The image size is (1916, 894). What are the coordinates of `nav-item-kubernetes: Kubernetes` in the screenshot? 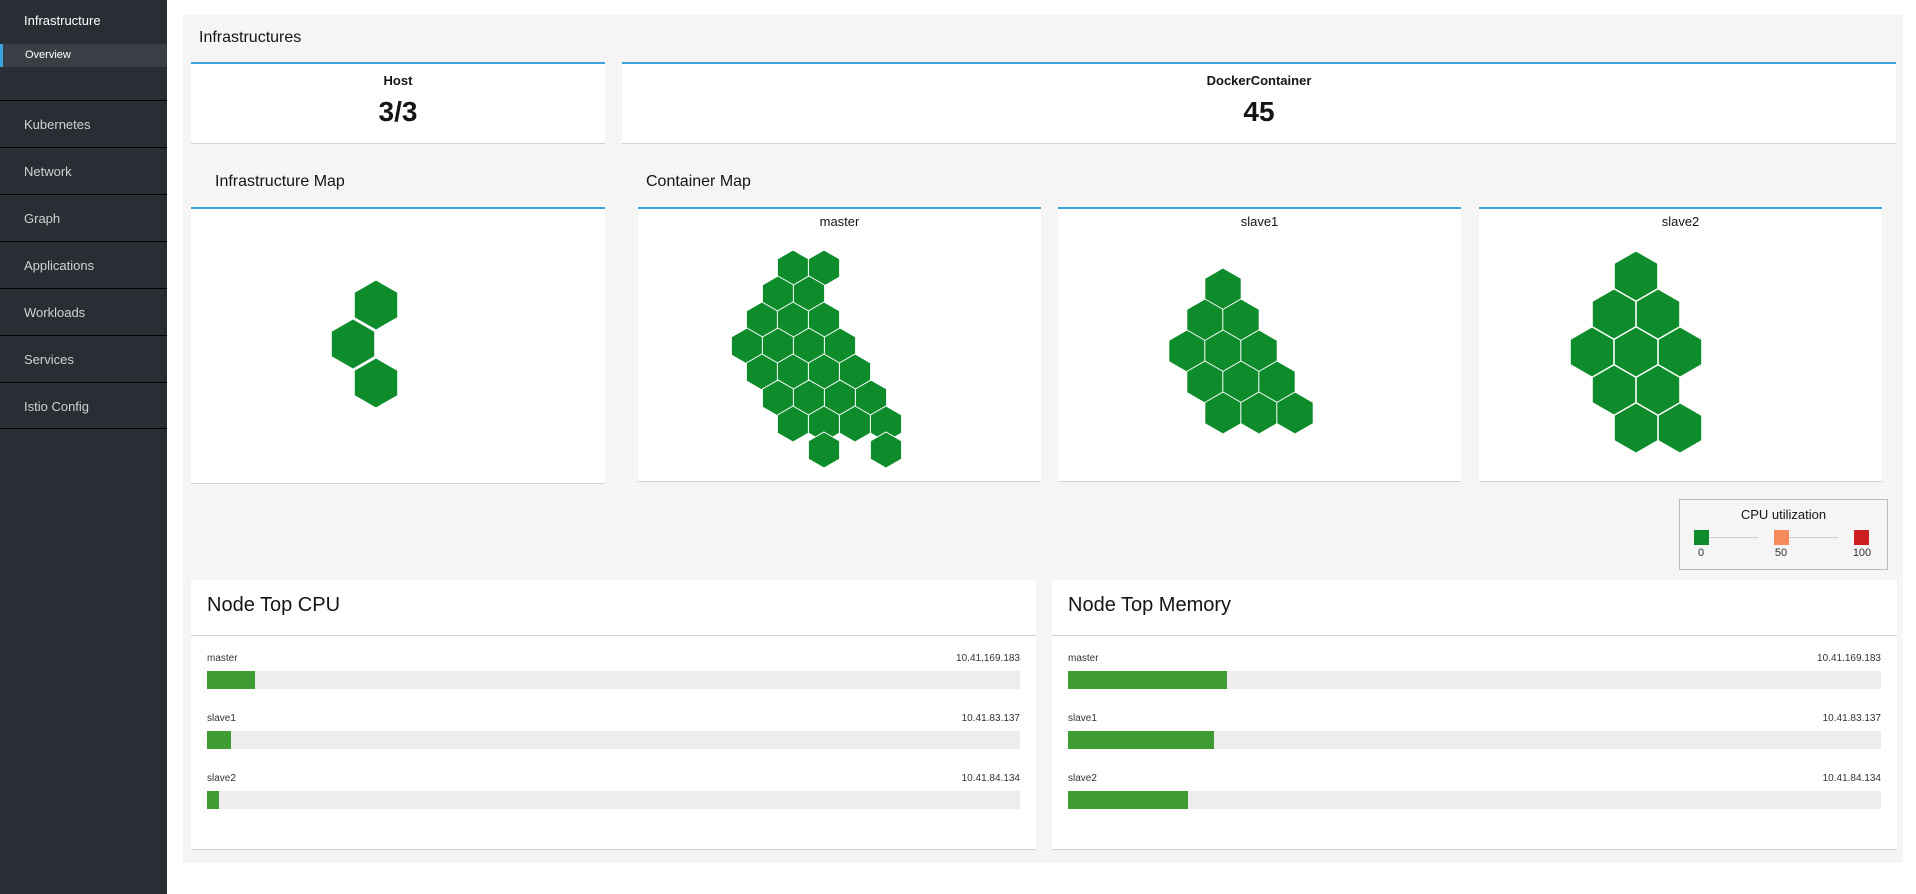 It's located at (83, 123).